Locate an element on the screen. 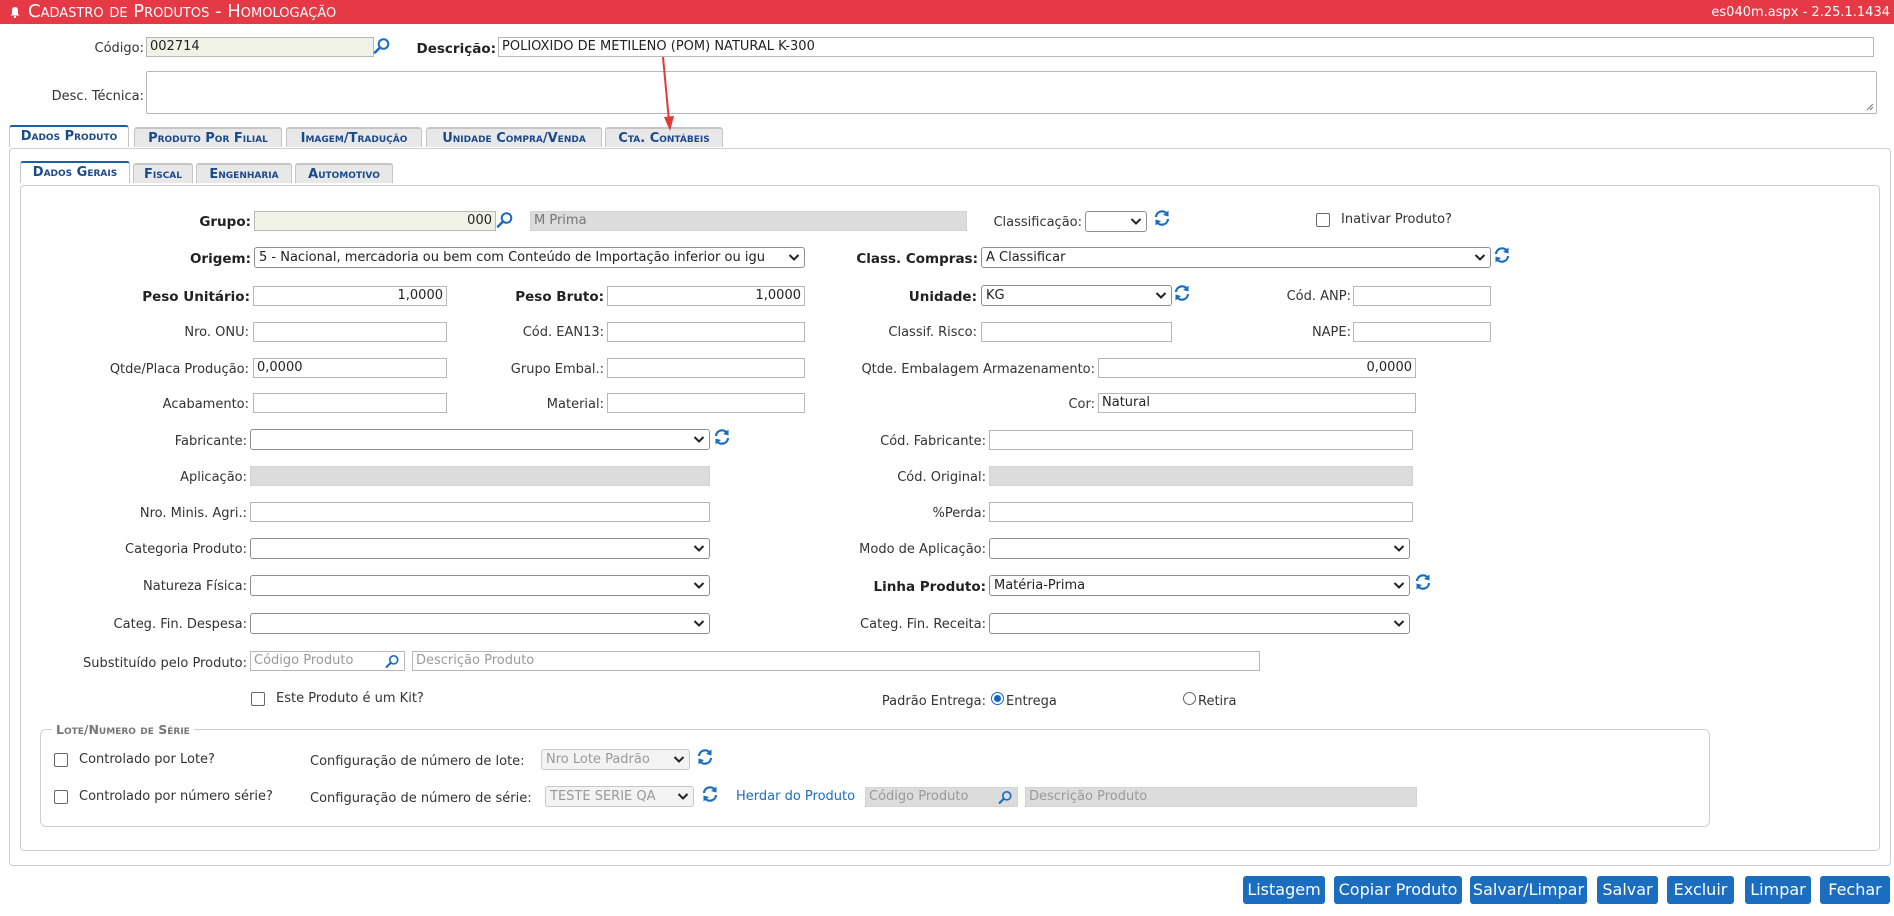 The height and width of the screenshot is (916, 1894). qtde-placa-producao-input: 0,0000 is located at coordinates (350, 368).